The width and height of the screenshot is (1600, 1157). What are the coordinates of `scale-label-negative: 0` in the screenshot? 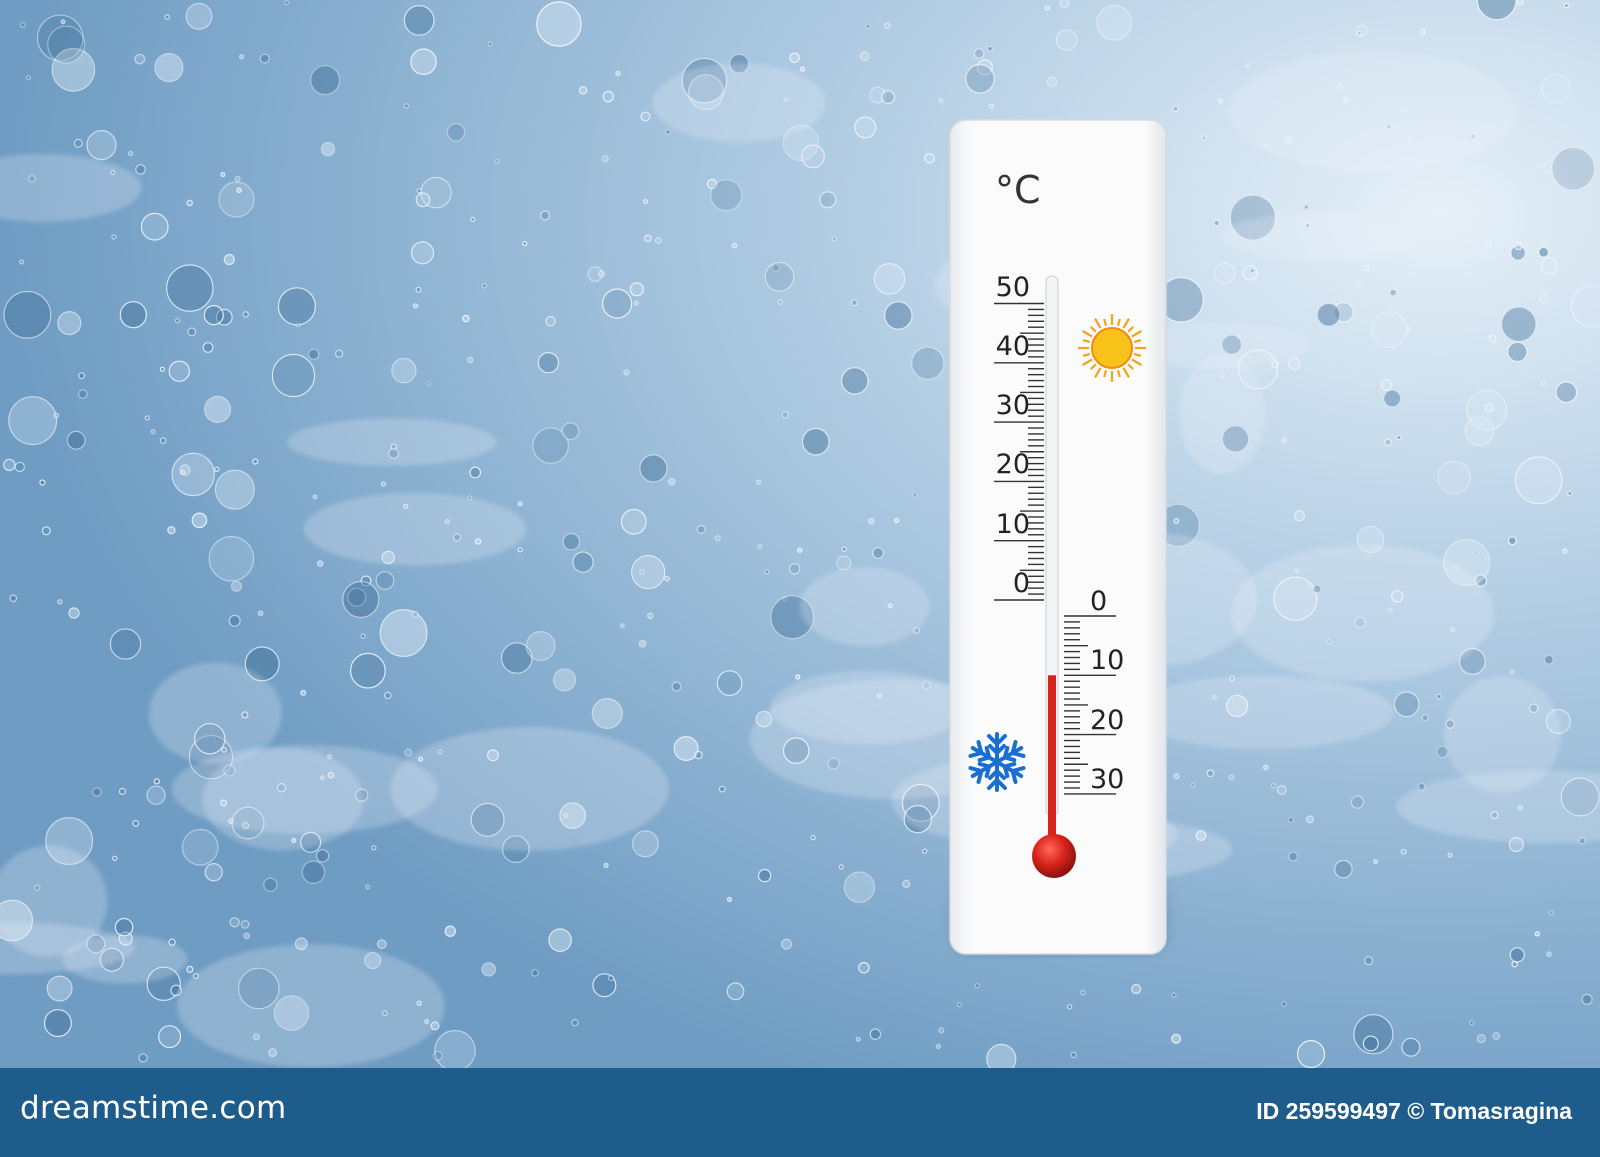 It's located at (1099, 601).